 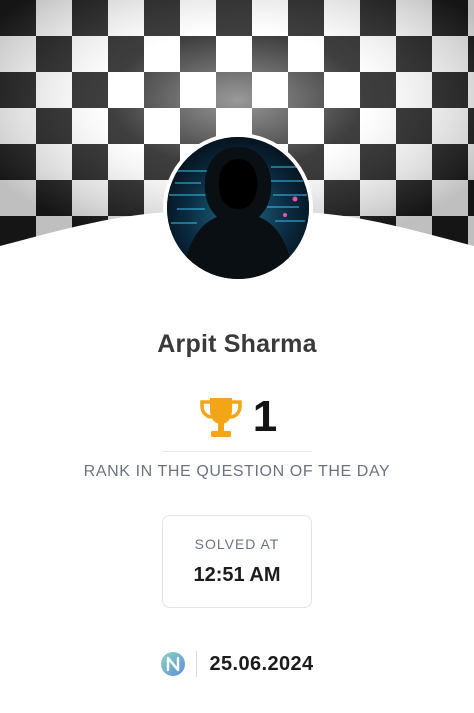 I want to click on hooded-hacker-icon, so click(x=238, y=208).